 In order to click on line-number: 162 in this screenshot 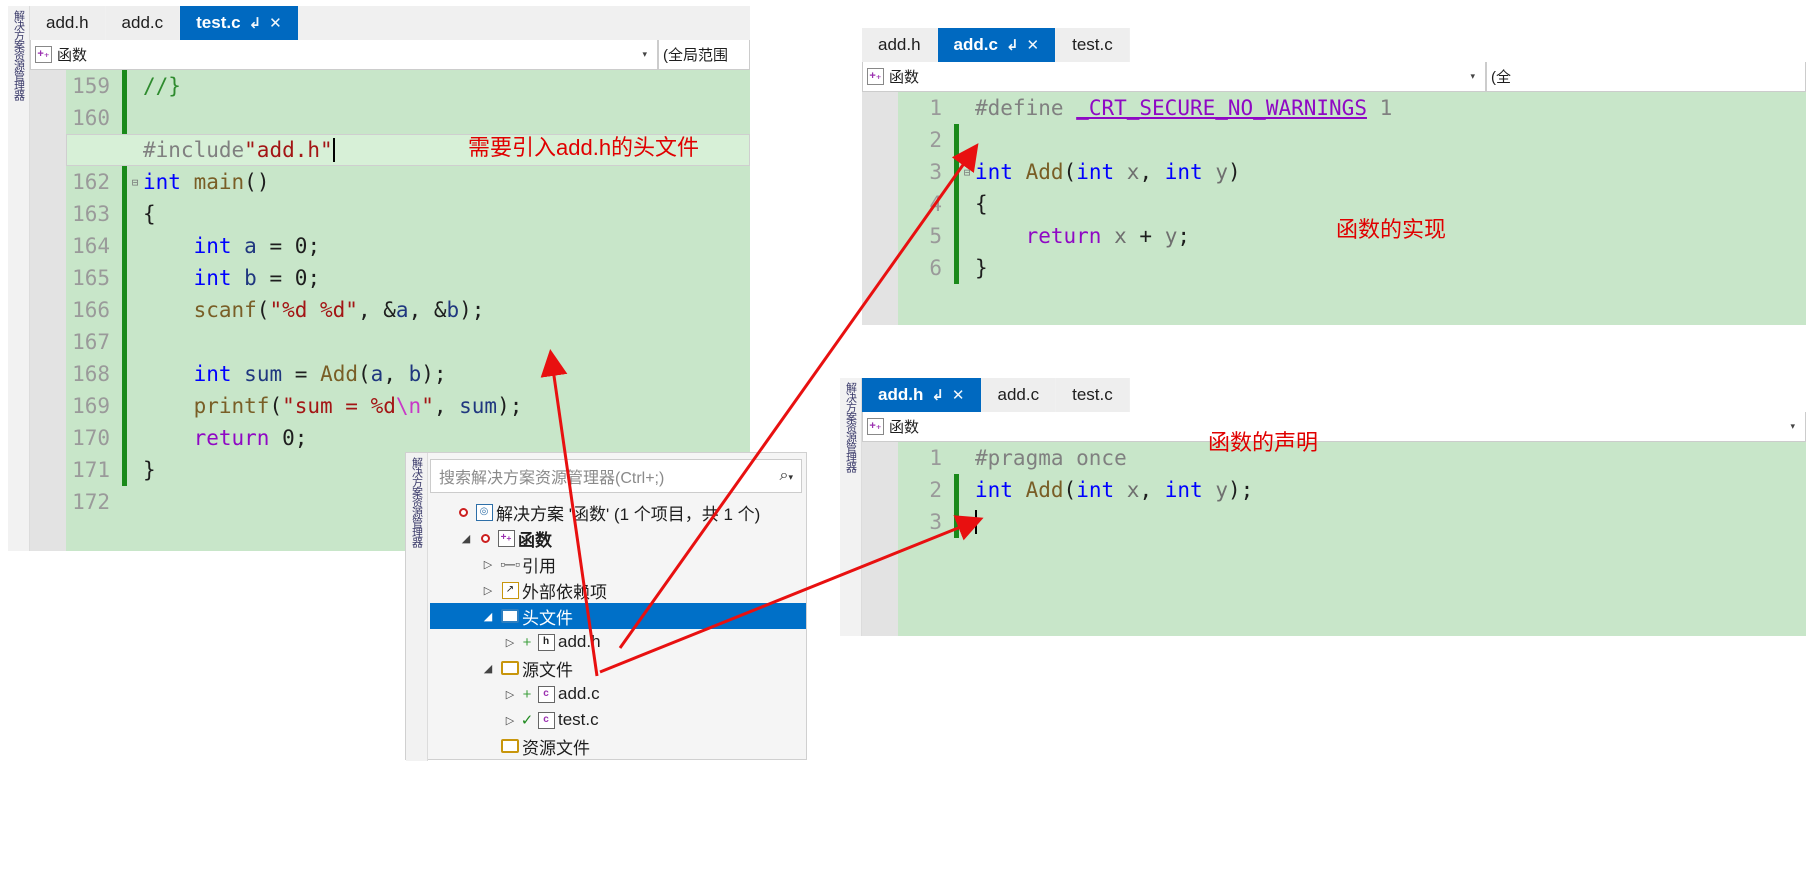, I will do `click(91, 182)`.